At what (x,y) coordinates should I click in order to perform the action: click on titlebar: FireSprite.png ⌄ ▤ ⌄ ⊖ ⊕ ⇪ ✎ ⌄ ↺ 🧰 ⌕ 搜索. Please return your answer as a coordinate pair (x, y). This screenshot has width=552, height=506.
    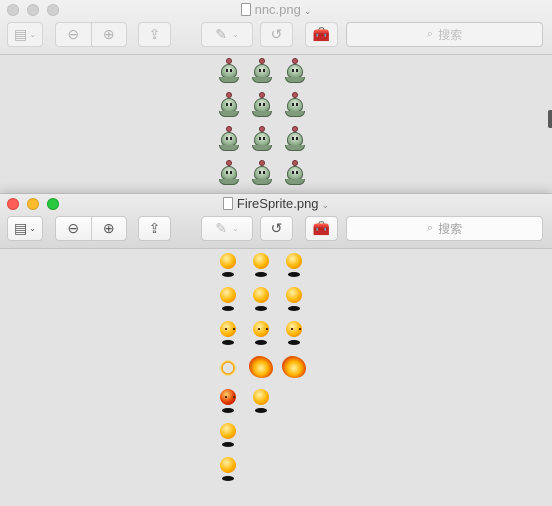
    Looking at the image, I should click on (276, 221).